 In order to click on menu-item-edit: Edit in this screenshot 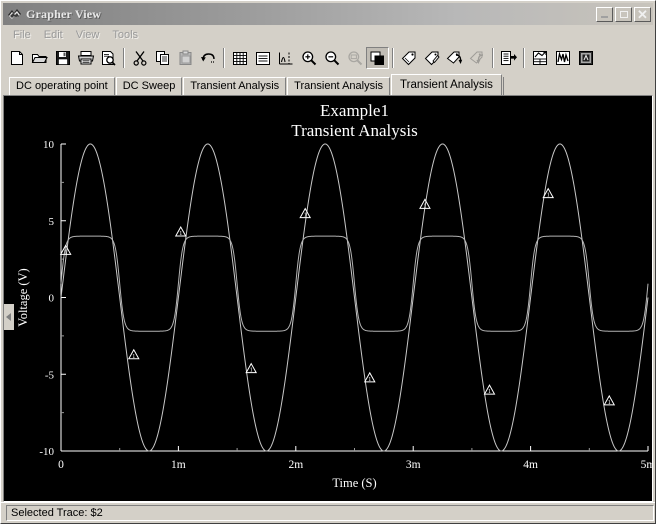, I will do `click(54, 35)`.